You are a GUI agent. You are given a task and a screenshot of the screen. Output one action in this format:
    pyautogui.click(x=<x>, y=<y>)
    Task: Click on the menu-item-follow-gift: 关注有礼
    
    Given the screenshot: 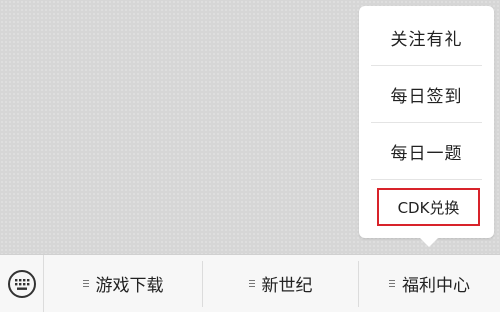 What is the action you would take?
    pyautogui.click(x=426, y=37)
    